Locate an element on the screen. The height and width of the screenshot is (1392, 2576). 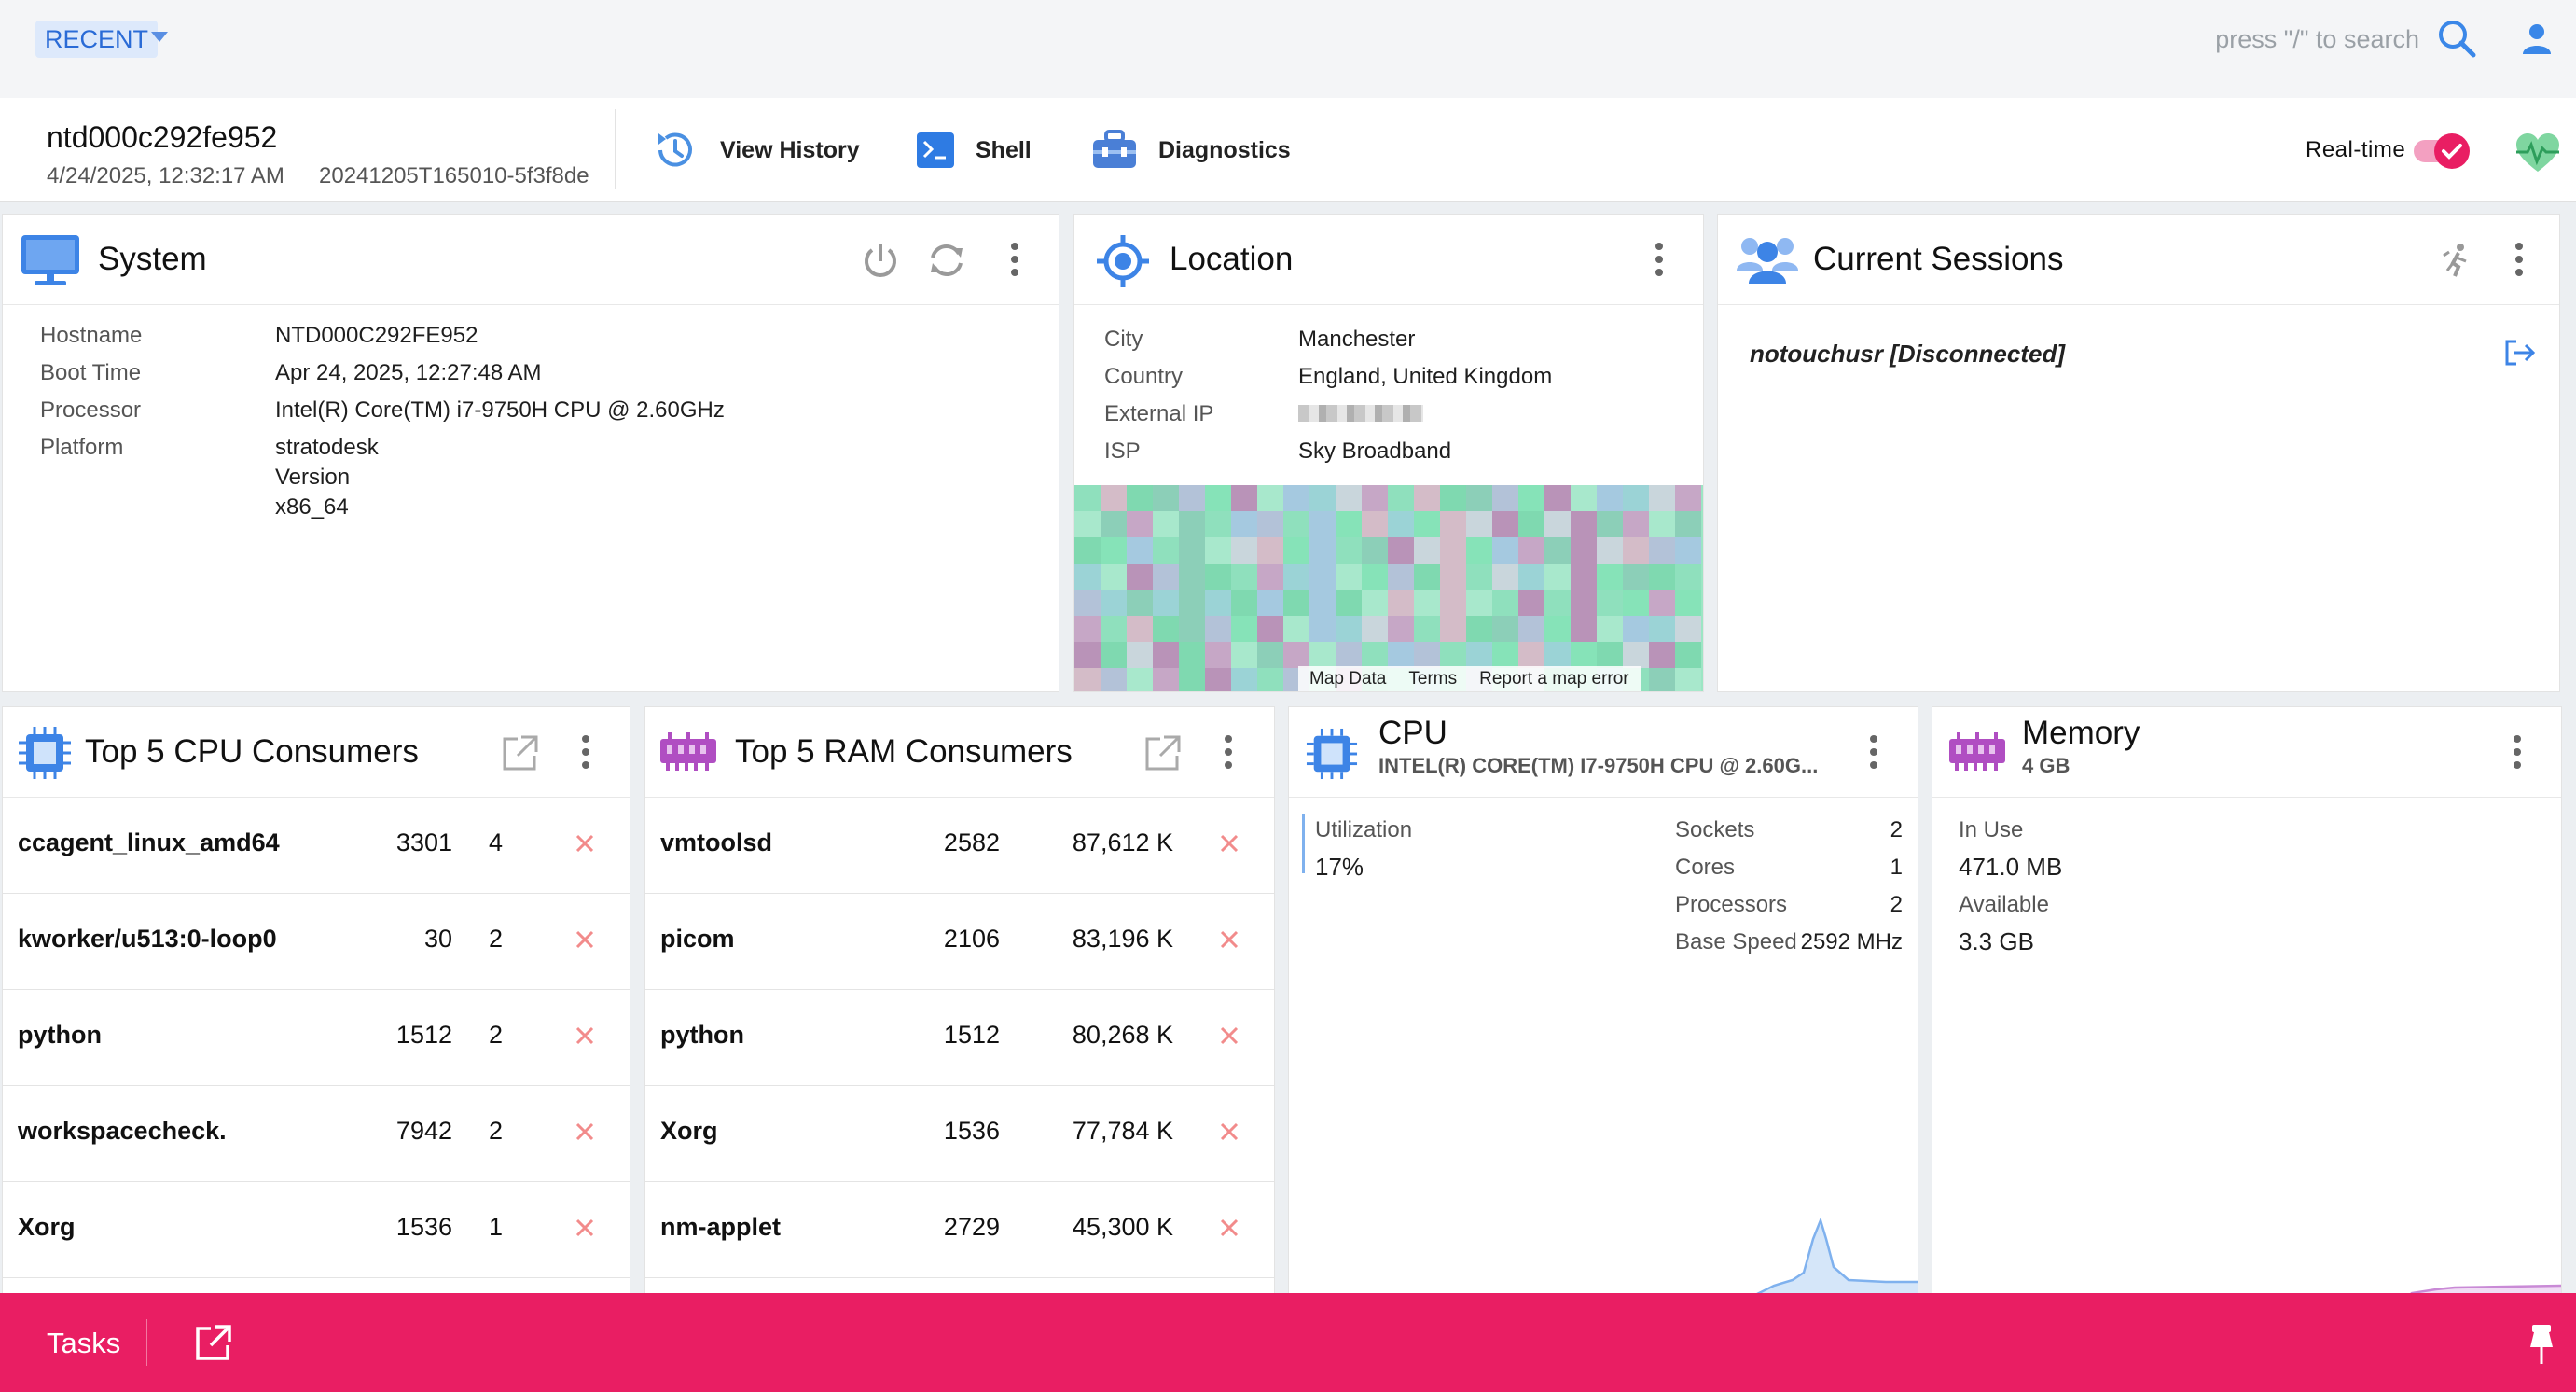
table-row: ccagent_linux_amd64 3301 4 is located at coordinates (316, 845).